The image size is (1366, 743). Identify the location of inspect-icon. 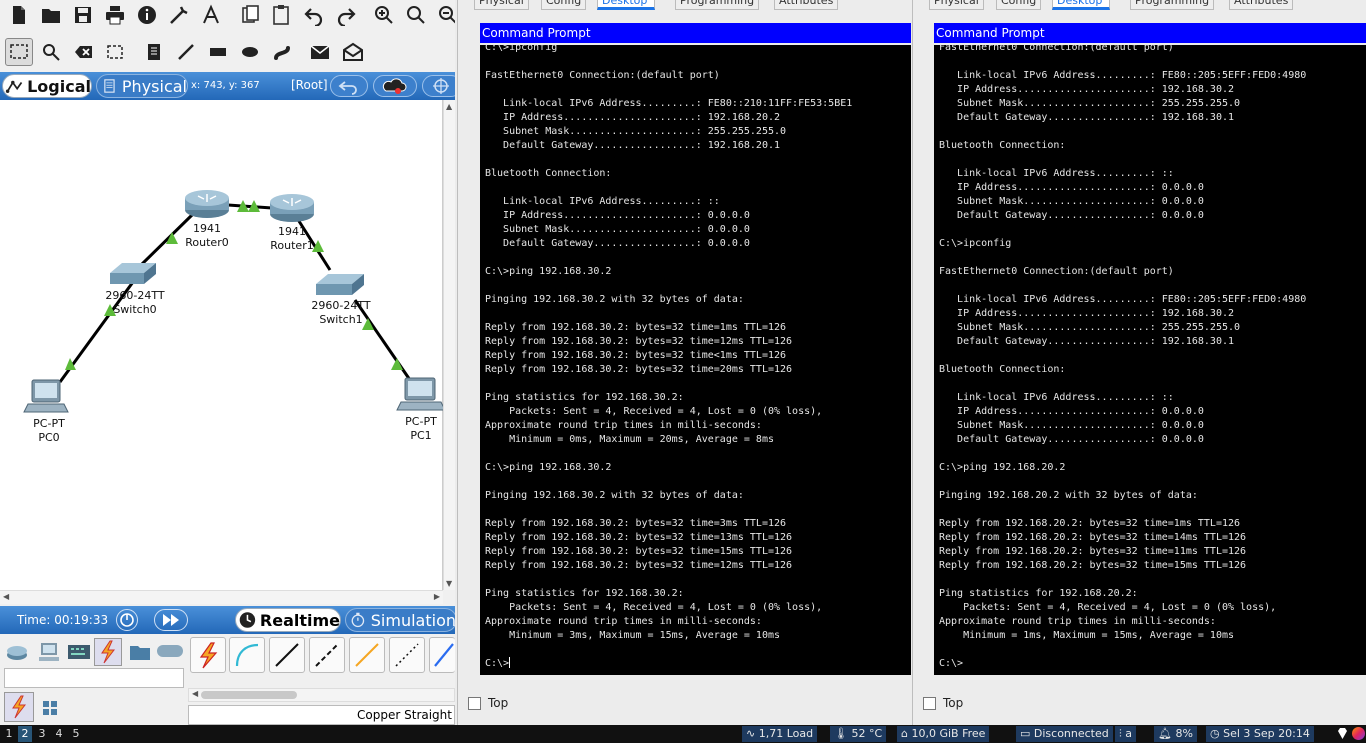
(51, 52).